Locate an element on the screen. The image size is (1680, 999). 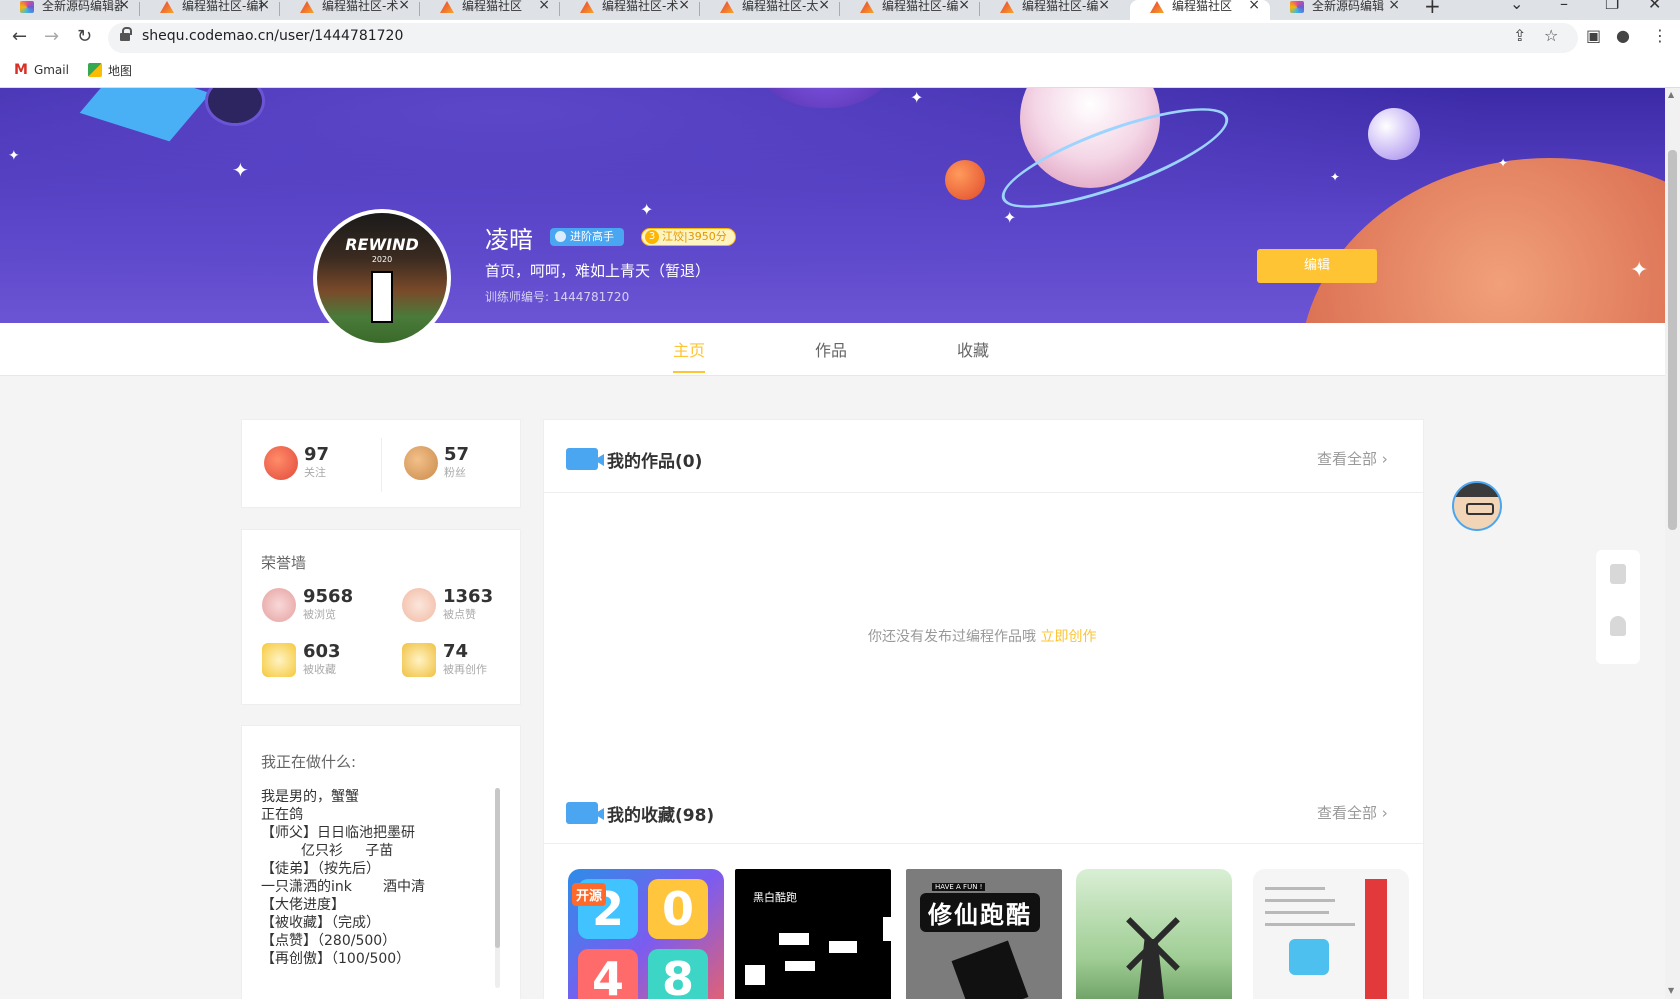
qq-icon is located at coordinates (1618, 626).